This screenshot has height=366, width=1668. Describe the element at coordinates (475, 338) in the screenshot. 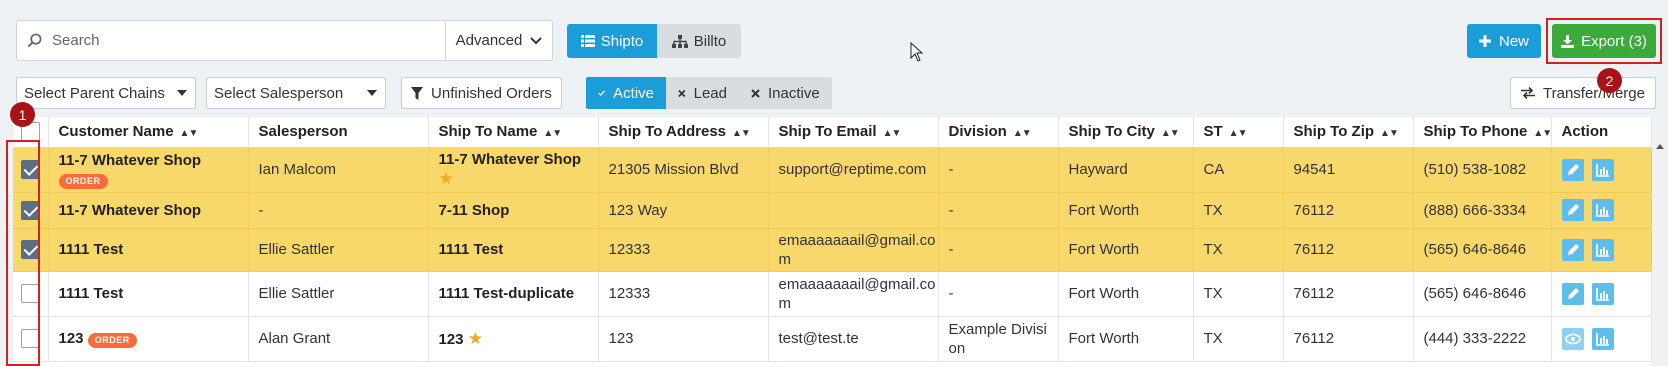

I see `star-icon: ★` at that location.